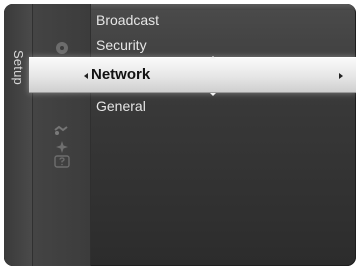 This screenshot has width=359, height=271. I want to click on setup-tab: Setup, so click(18, 135).